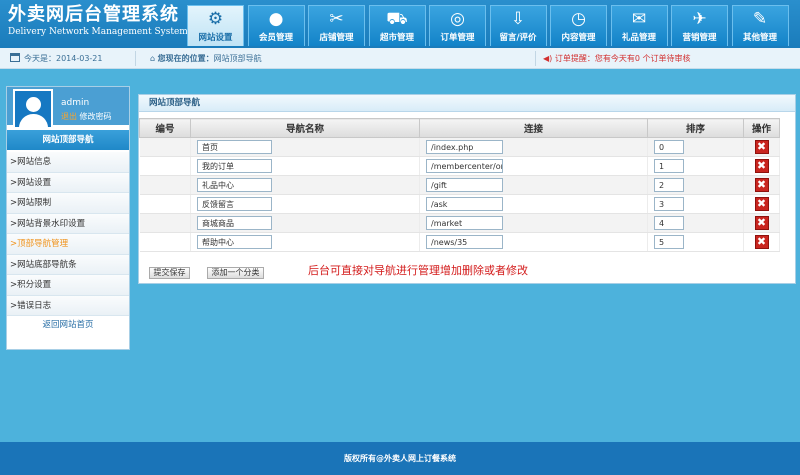 The image size is (800, 475). I want to click on column-header-id: 编号, so click(165, 128).